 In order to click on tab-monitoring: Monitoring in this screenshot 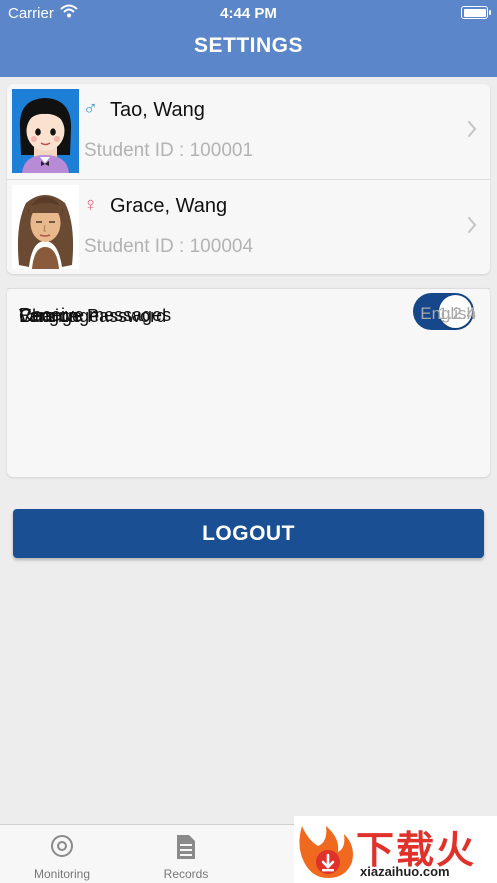, I will do `click(62, 854)`.